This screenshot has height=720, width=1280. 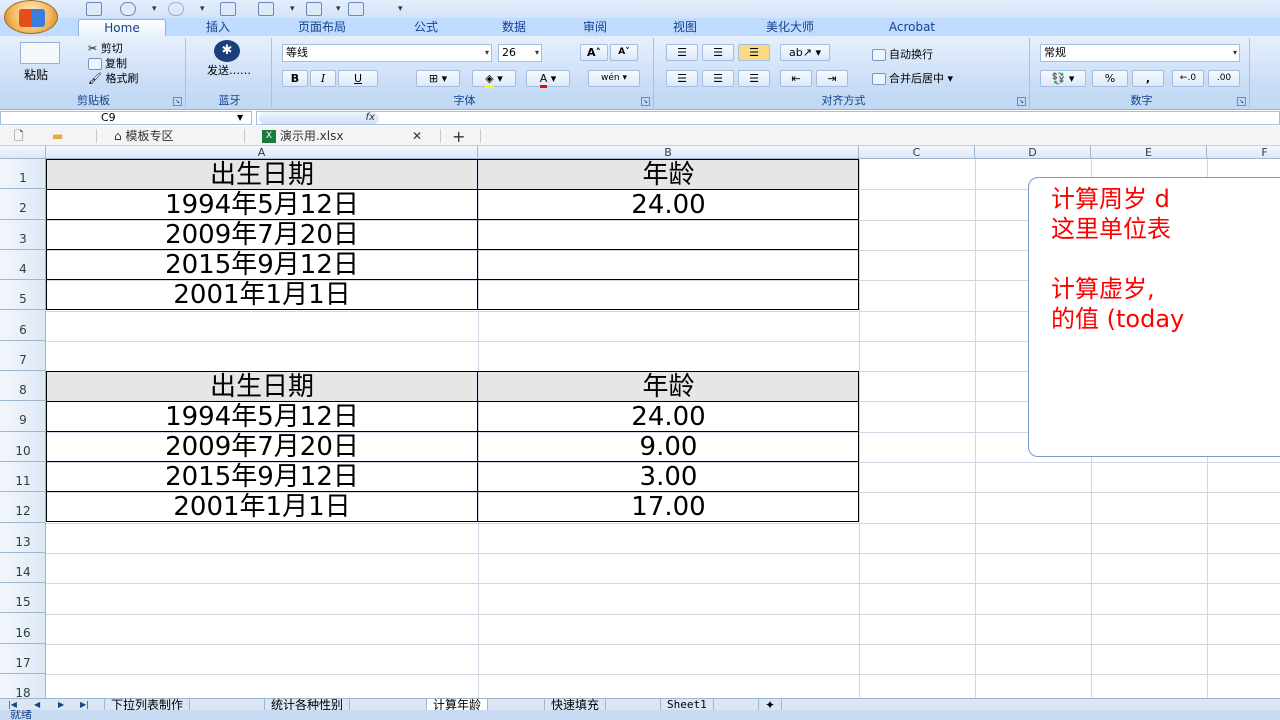 I want to click on row-header: 3, so click(x=23, y=235).